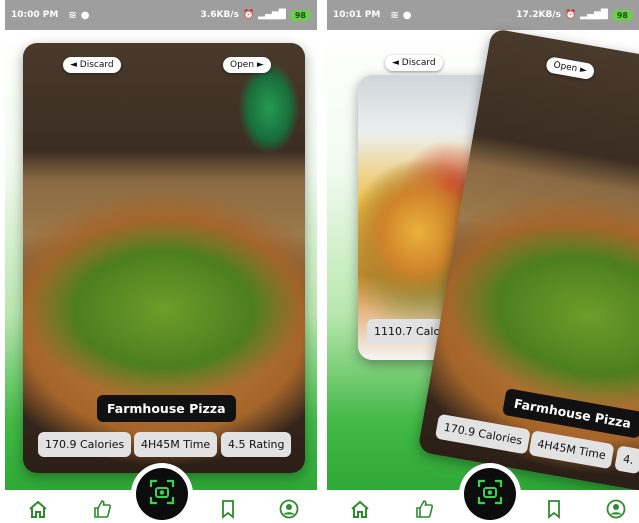 The image size is (639, 523). Describe the element at coordinates (538, 15) in the screenshot. I see `network-speed: 17.2KB/s` at that location.